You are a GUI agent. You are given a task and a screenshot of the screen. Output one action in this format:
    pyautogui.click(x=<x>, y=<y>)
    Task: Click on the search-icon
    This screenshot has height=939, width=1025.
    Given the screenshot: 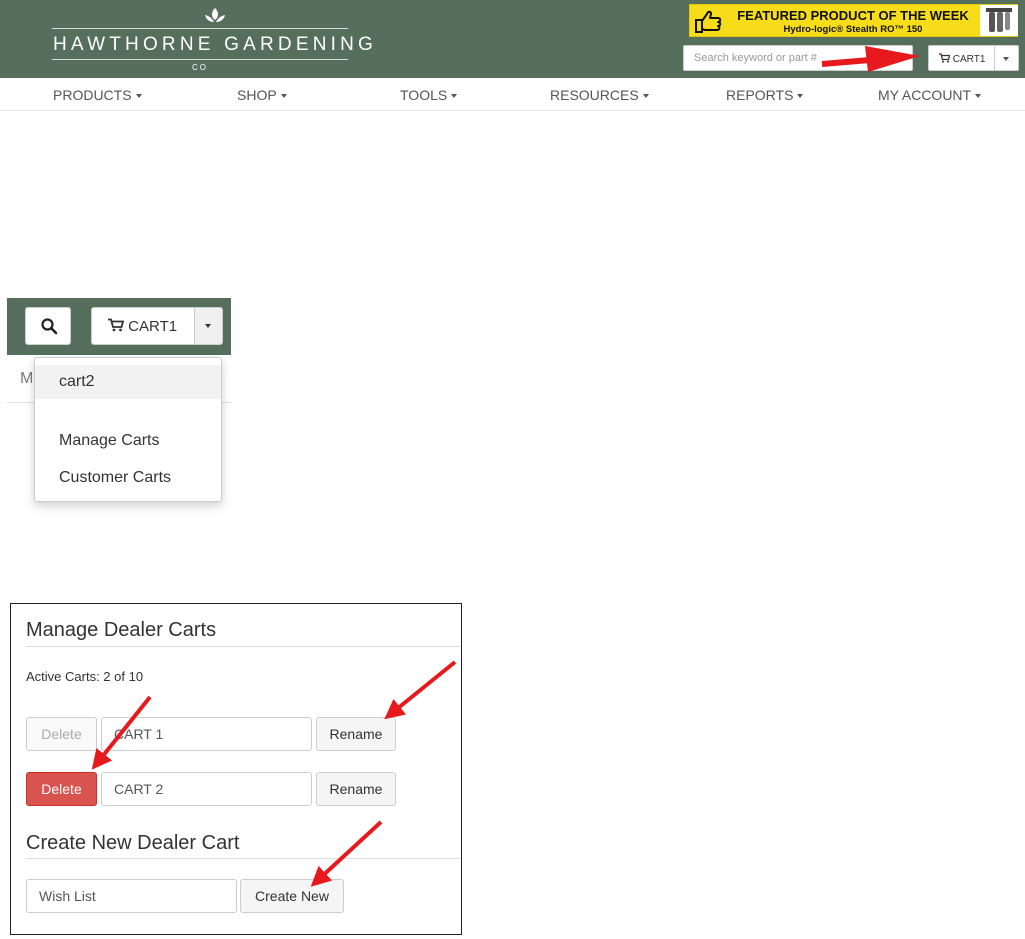 What is the action you would take?
    pyautogui.click(x=49, y=326)
    